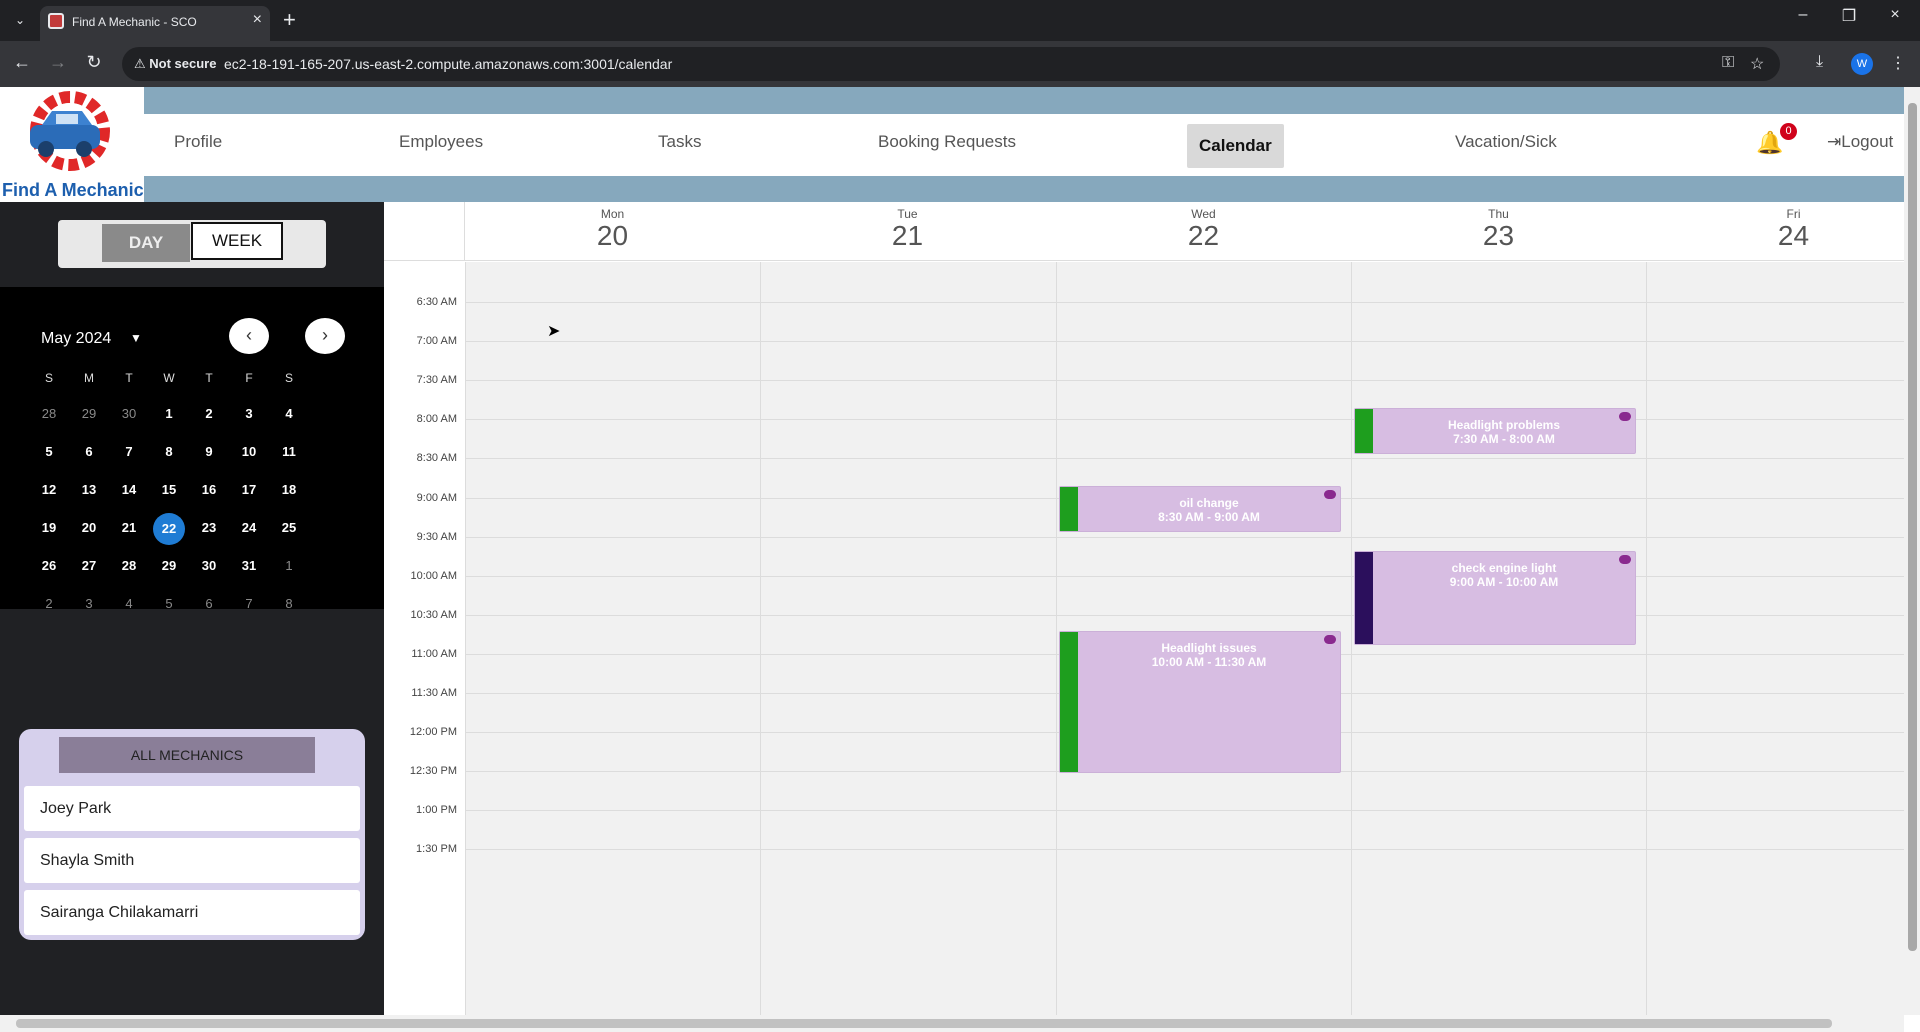  Describe the element at coordinates (58, 62) in the screenshot. I see `forward-icon: →` at that location.